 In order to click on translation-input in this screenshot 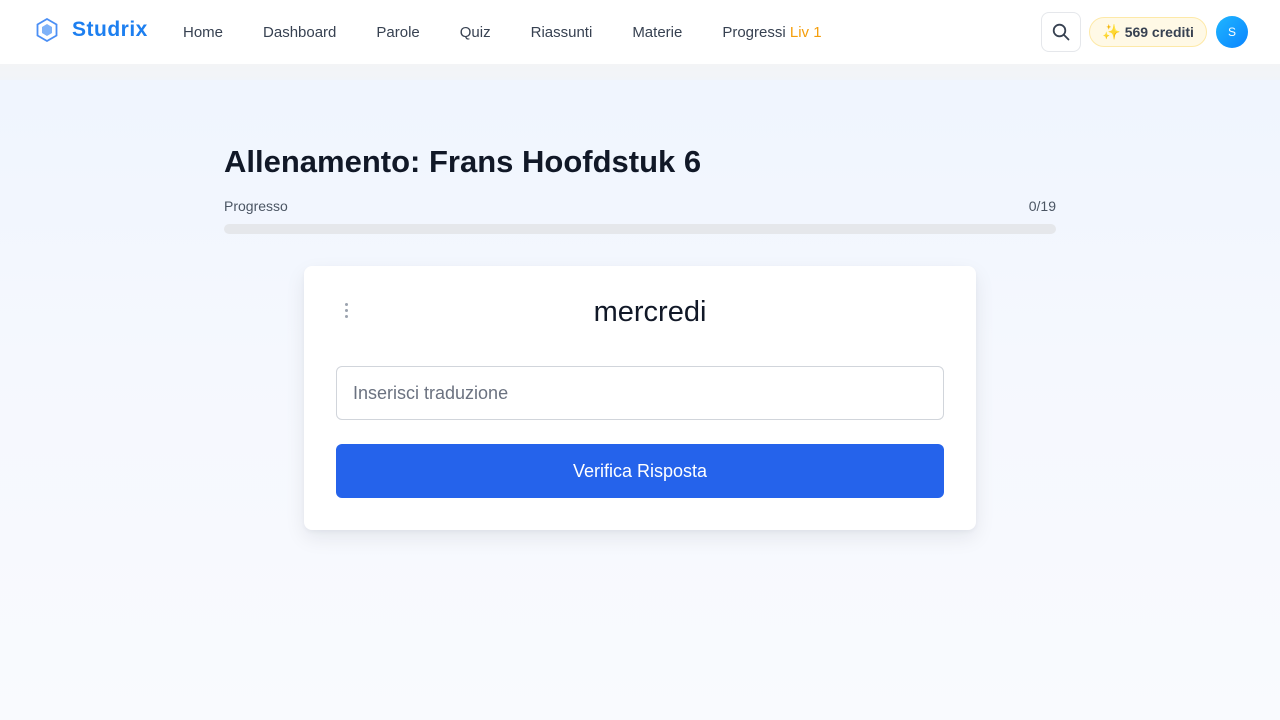, I will do `click(640, 393)`.